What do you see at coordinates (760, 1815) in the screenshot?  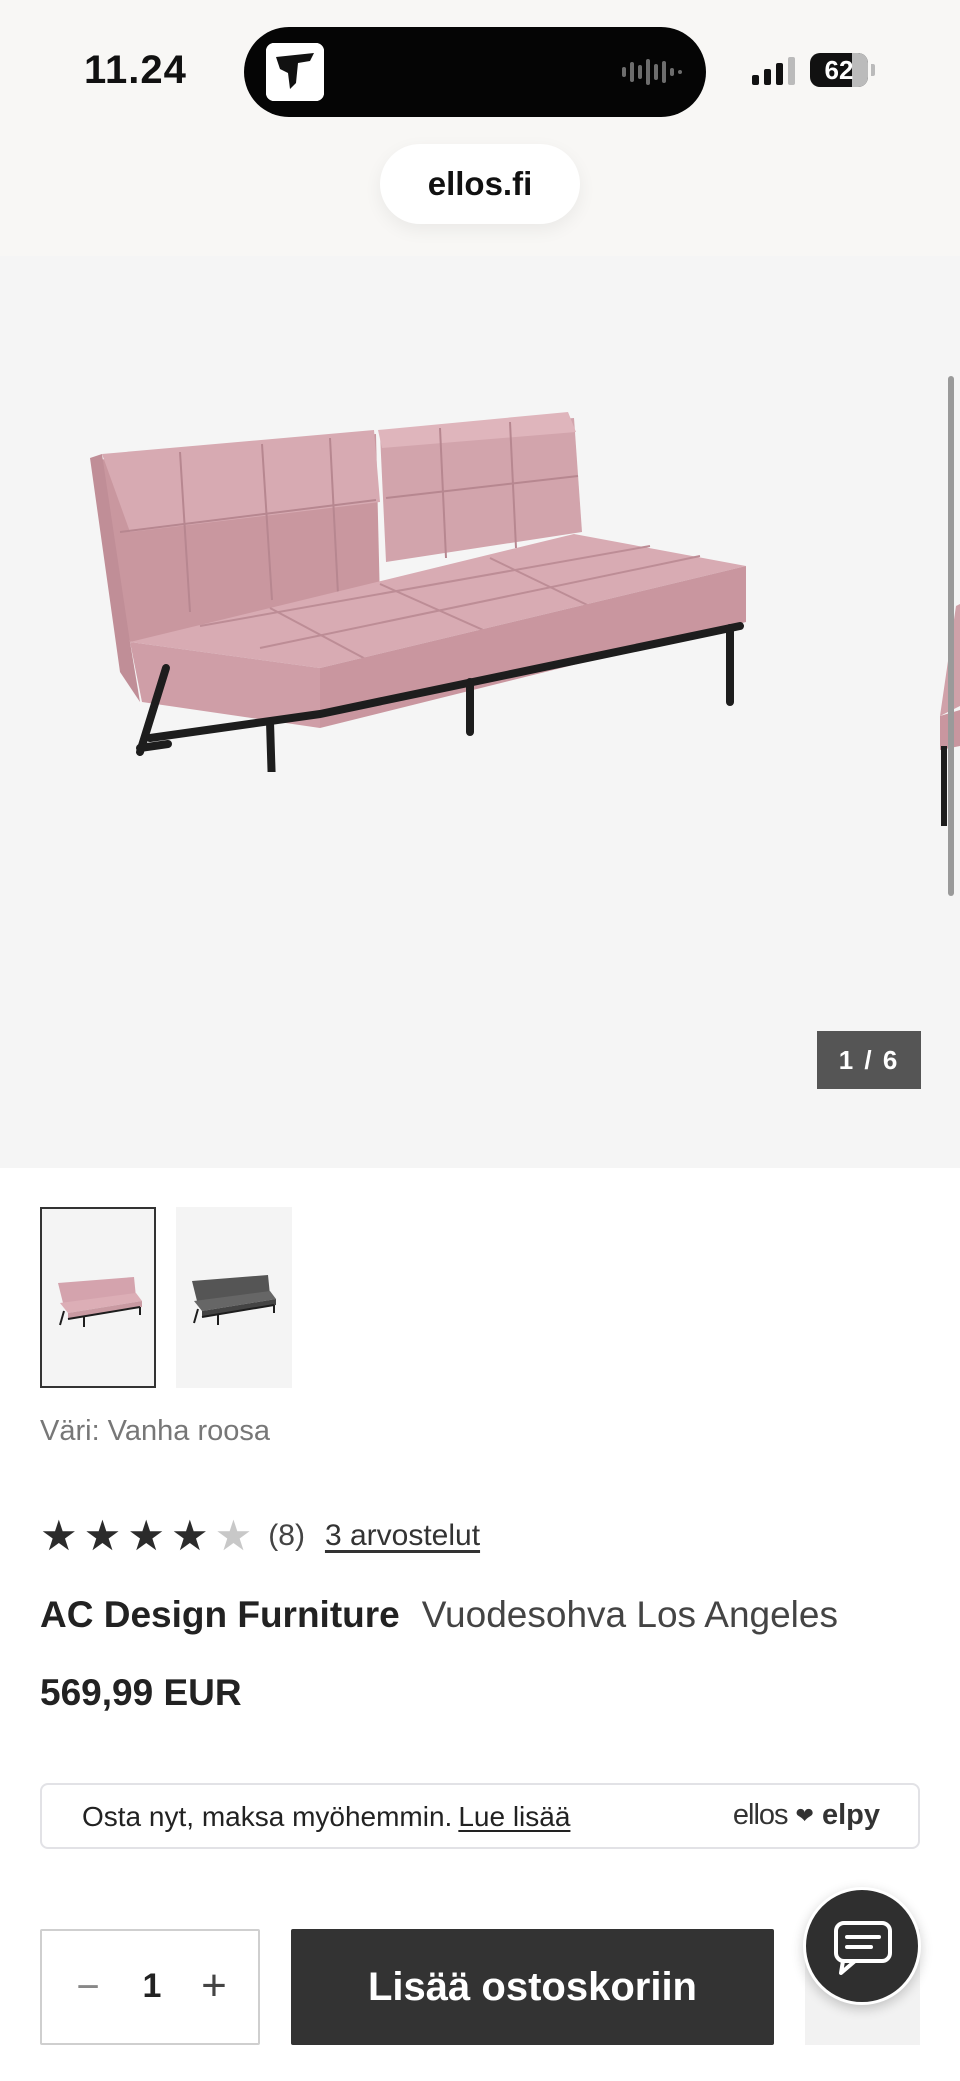 I see `ellos-logo-text: ellos` at bounding box center [760, 1815].